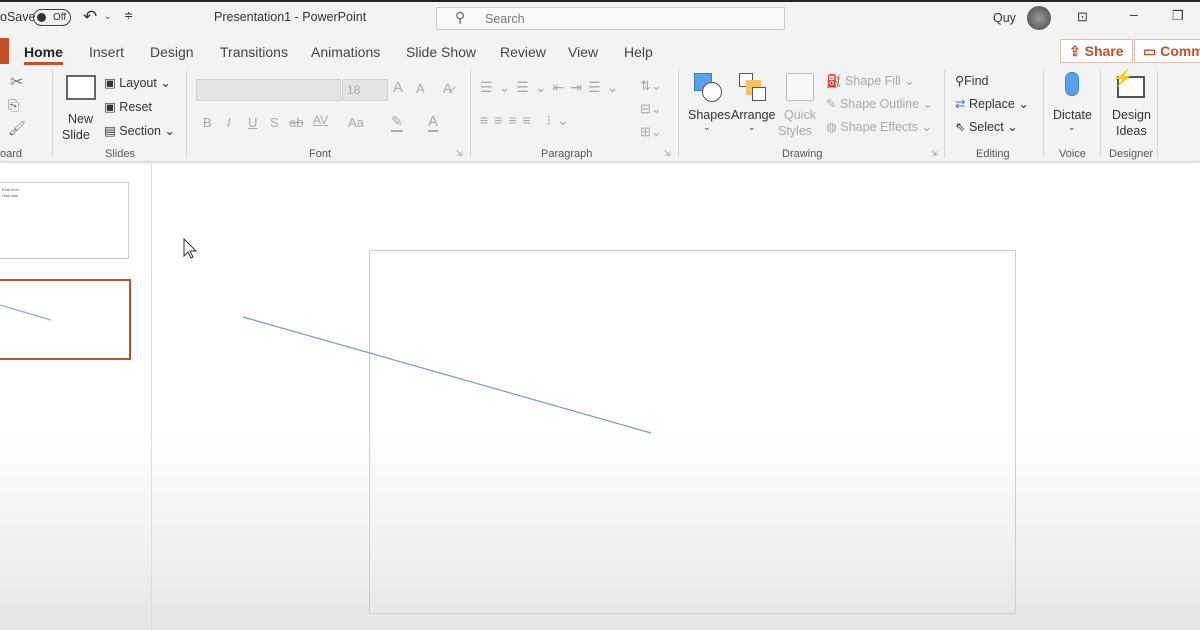  What do you see at coordinates (447, 375) in the screenshot?
I see `line-shape` at bounding box center [447, 375].